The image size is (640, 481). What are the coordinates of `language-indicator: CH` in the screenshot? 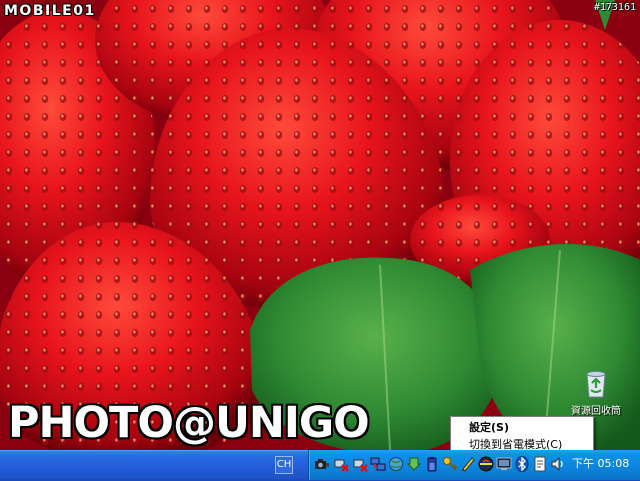 It's located at (284, 465).